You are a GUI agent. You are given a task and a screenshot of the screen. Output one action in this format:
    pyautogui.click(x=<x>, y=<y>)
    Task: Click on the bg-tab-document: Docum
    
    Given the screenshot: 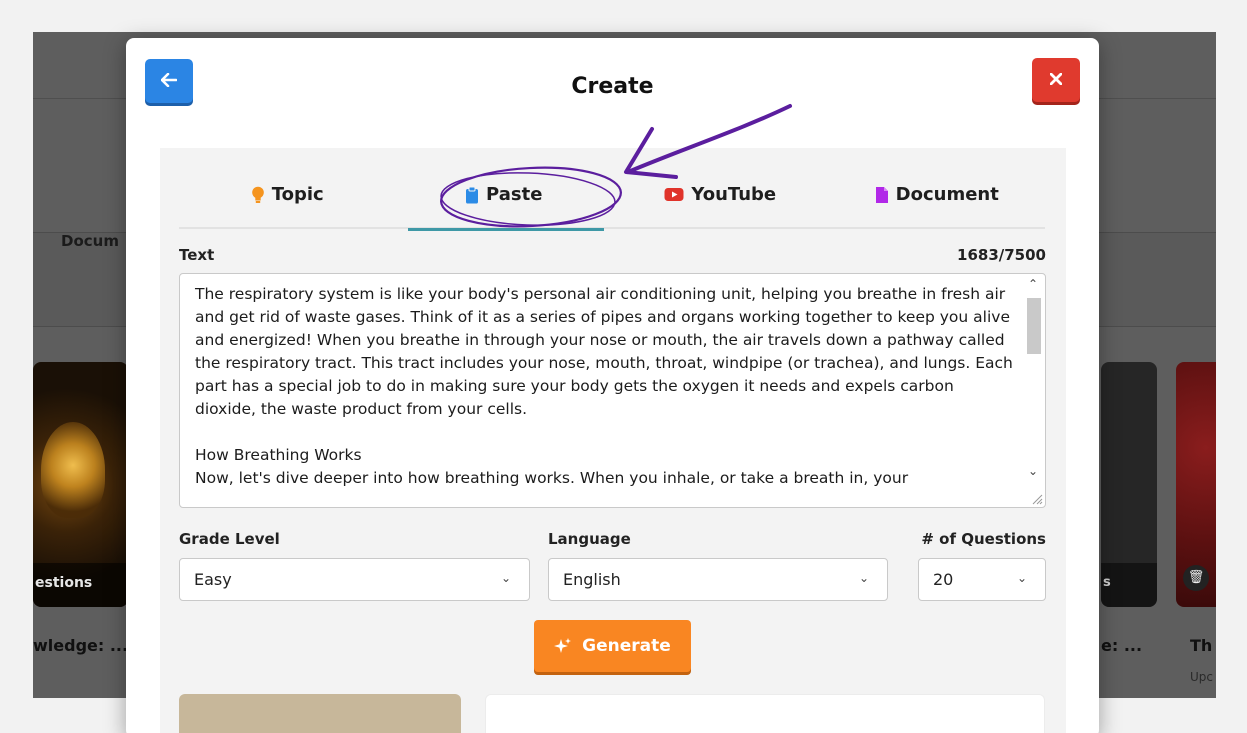 What is the action you would take?
    pyautogui.click(x=90, y=241)
    